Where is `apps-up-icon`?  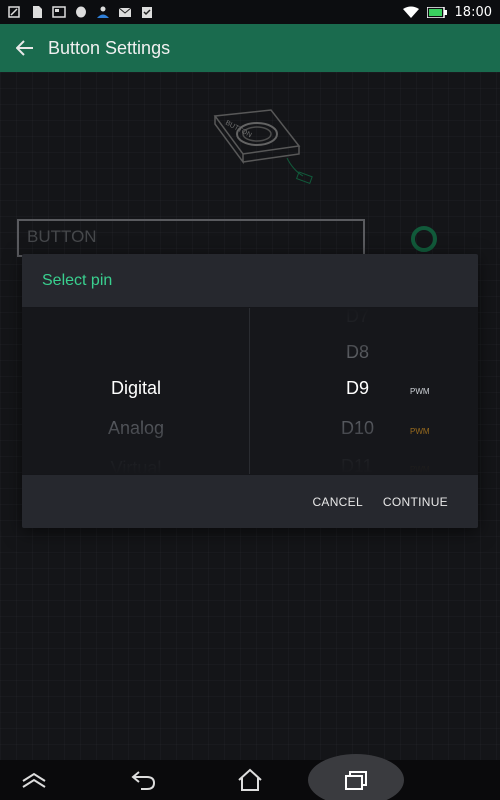
apps-up-icon is located at coordinates (34, 780).